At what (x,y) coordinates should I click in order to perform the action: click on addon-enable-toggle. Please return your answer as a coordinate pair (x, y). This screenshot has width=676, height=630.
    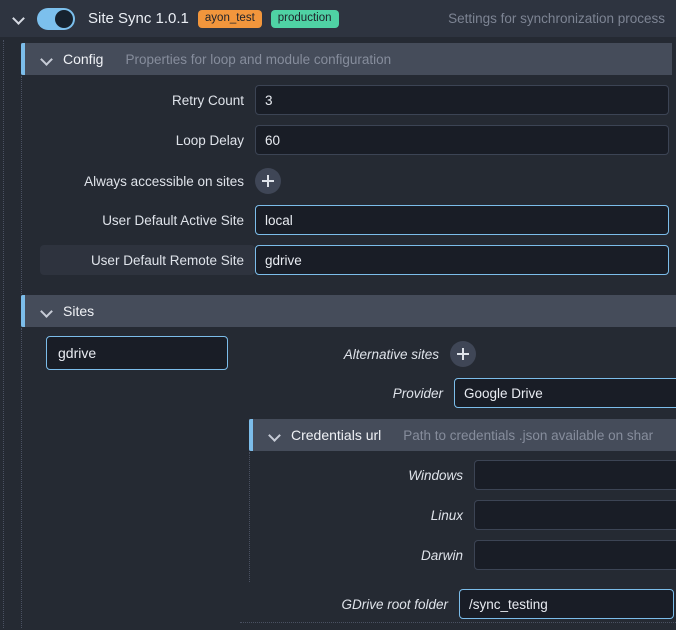
    Looking at the image, I should click on (56, 18).